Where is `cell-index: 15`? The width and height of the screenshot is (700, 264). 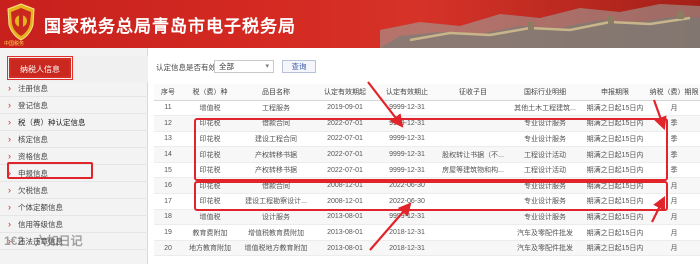 cell-index: 15 is located at coordinates (168, 170).